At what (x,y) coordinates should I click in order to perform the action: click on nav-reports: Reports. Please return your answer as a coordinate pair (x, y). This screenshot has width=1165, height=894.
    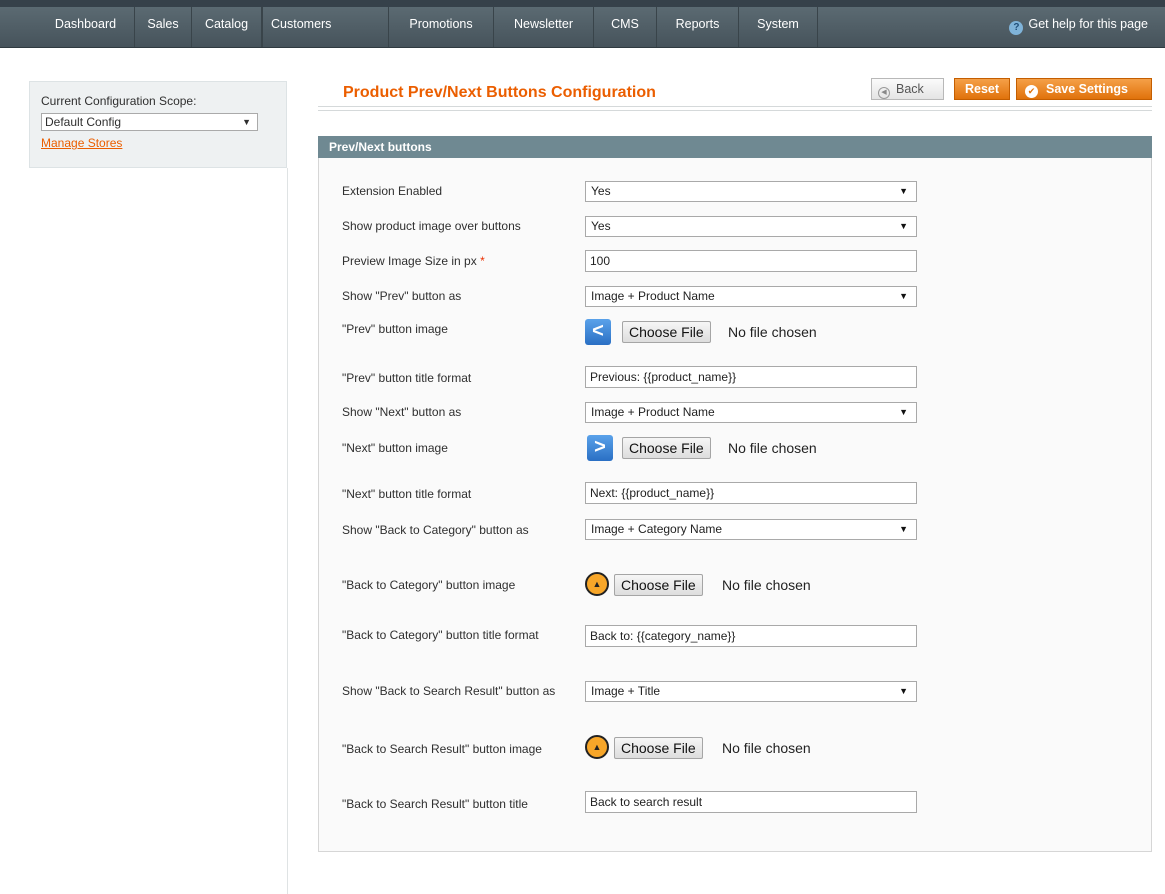
    Looking at the image, I should click on (698, 27).